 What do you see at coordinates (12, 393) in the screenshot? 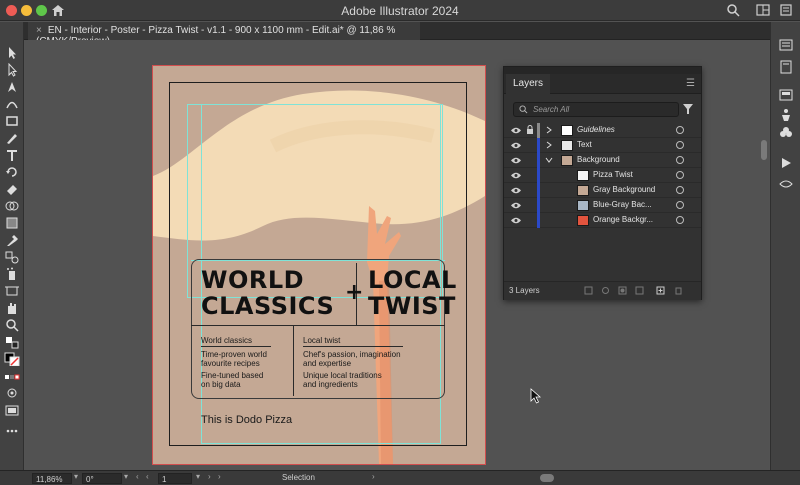
I see `draw-mode-icon` at bounding box center [12, 393].